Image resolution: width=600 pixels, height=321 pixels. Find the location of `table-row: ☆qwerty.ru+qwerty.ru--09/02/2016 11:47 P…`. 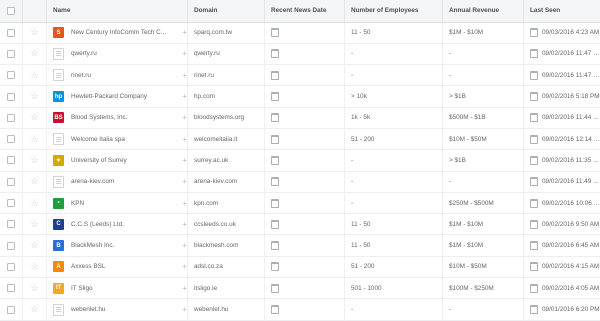

table-row: ☆qwerty.ru+qwerty.ru--09/02/2016 11:47 P… is located at coordinates (300, 53).